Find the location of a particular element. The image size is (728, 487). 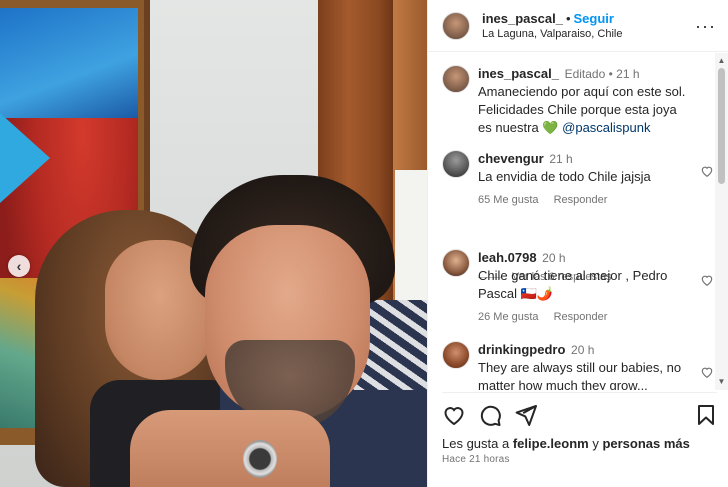

chevron-left-icon: ‹ is located at coordinates (19, 266).